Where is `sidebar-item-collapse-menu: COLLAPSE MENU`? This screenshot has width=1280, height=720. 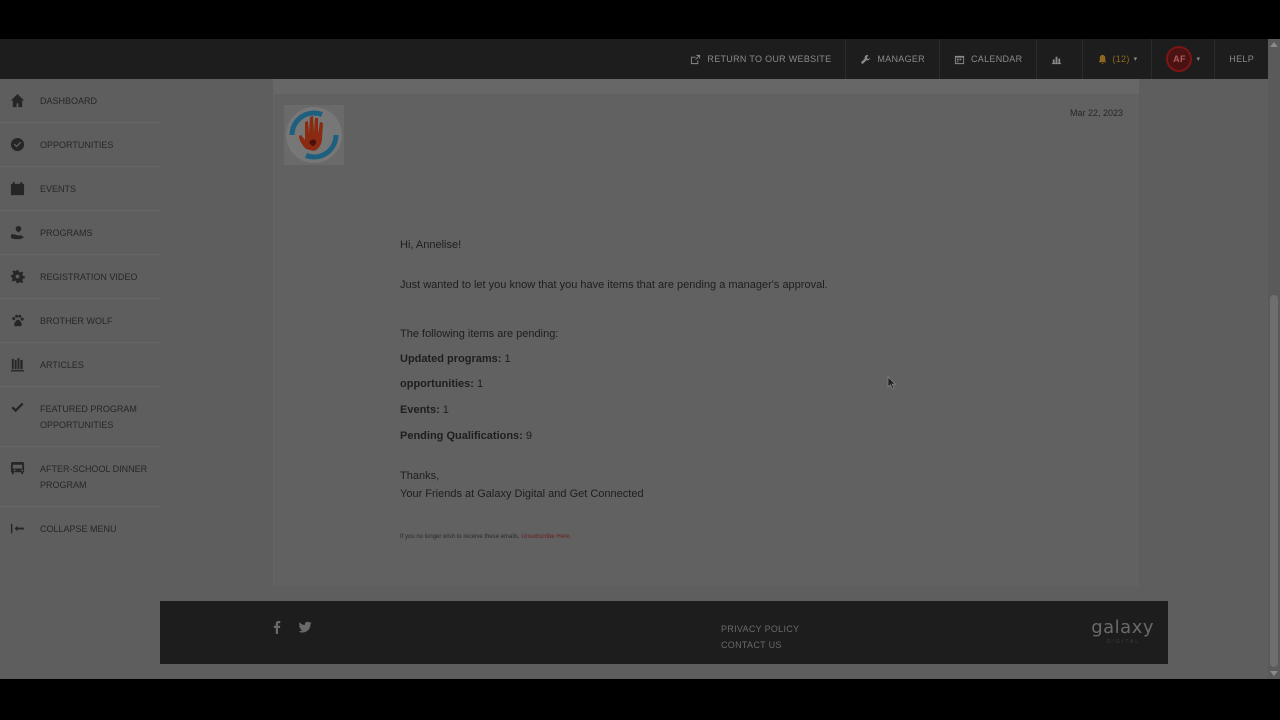
sidebar-item-collapse-menu: COLLAPSE MENU is located at coordinates (80, 528).